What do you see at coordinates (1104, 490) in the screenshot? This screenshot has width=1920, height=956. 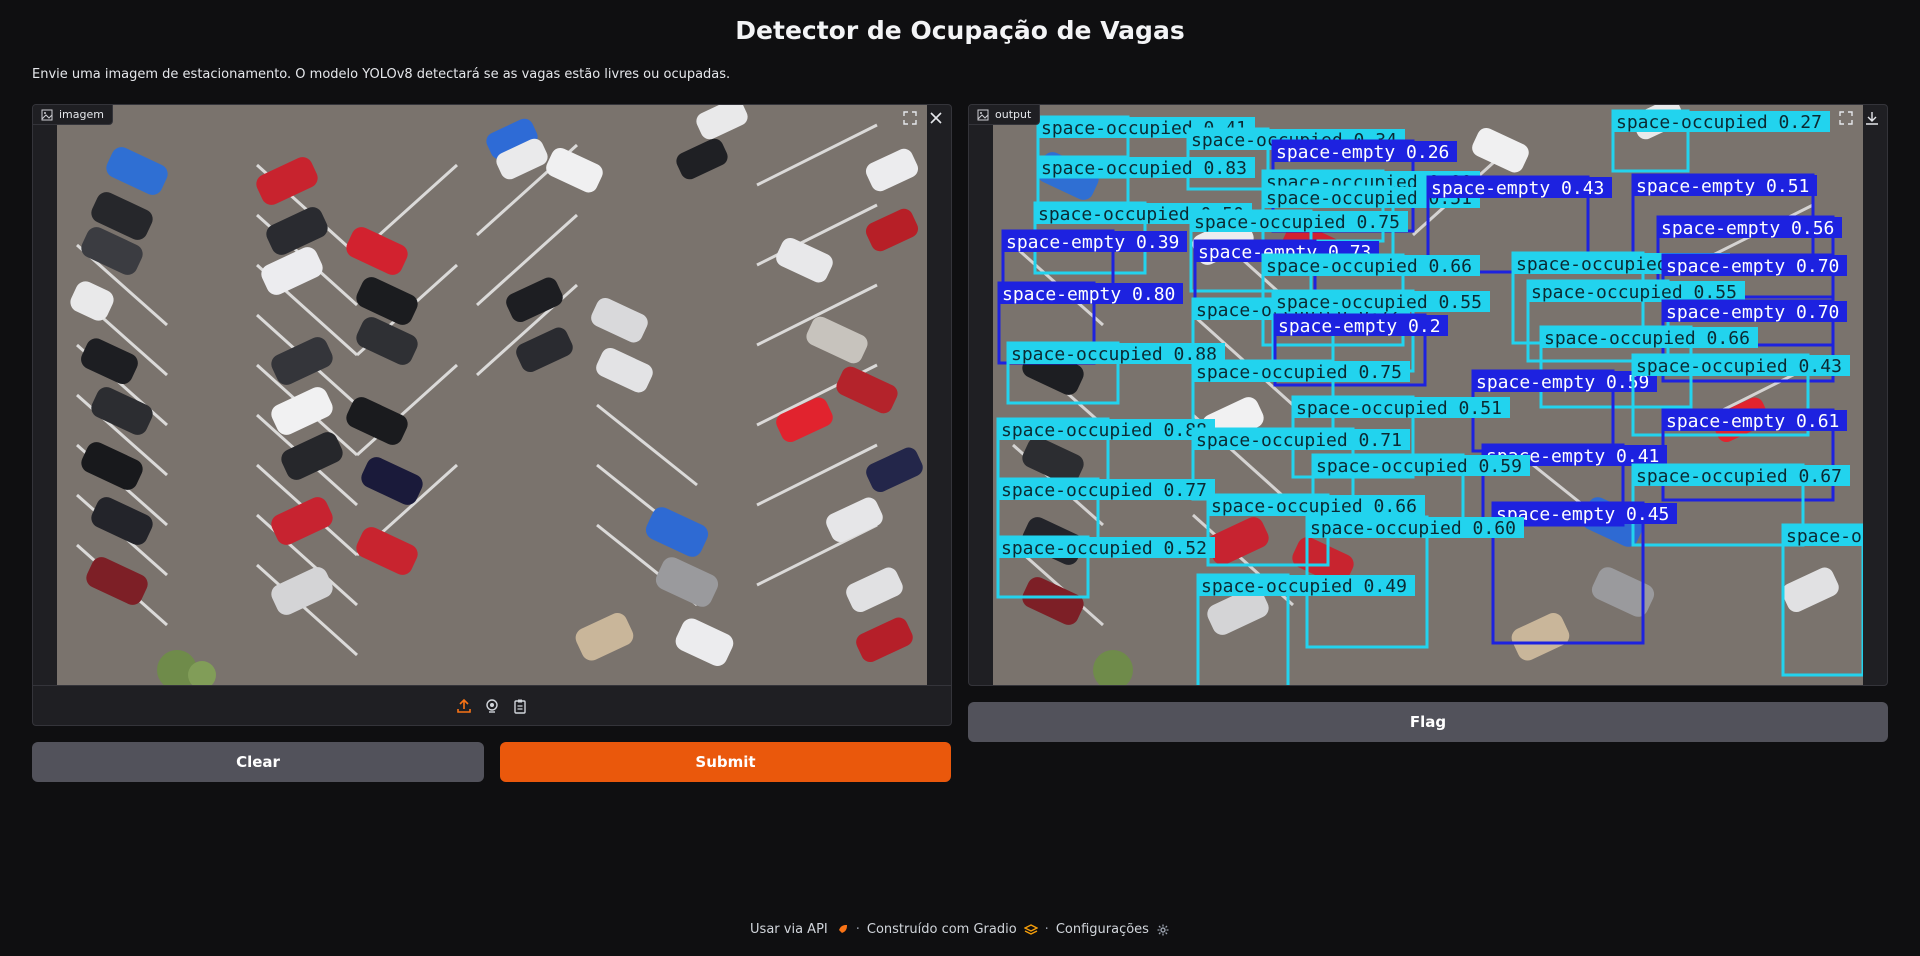 I see `detection-label: space-occupied 0.77` at bounding box center [1104, 490].